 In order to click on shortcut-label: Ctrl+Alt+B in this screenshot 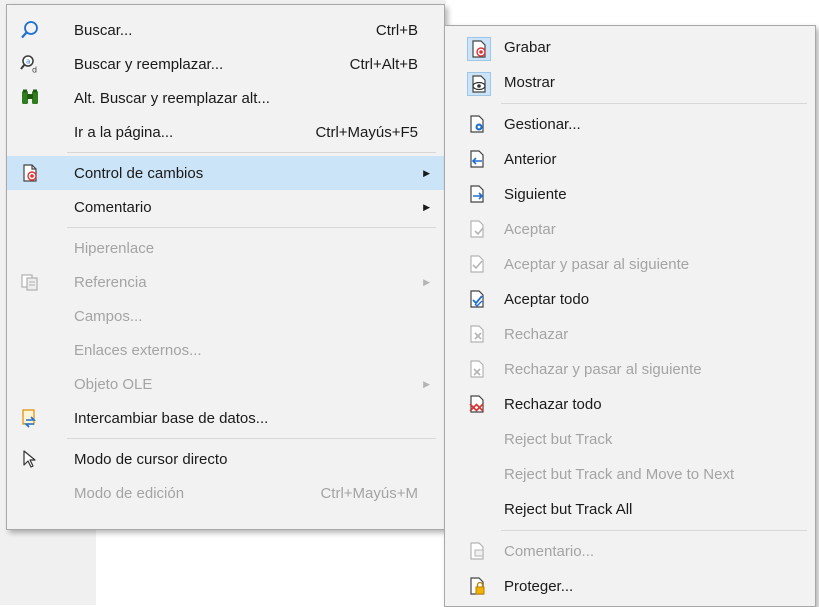, I will do `click(383, 64)`.